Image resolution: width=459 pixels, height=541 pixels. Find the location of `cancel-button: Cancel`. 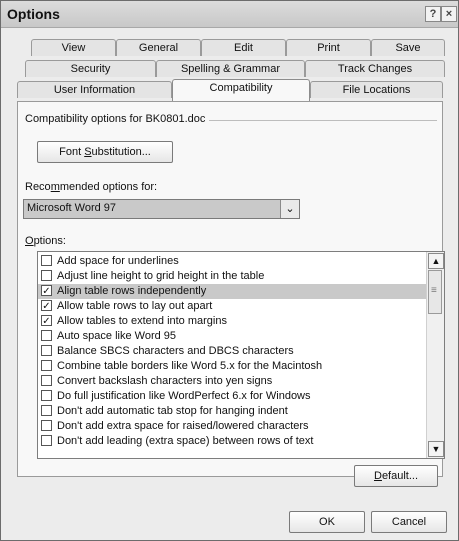

cancel-button: Cancel is located at coordinates (409, 522).